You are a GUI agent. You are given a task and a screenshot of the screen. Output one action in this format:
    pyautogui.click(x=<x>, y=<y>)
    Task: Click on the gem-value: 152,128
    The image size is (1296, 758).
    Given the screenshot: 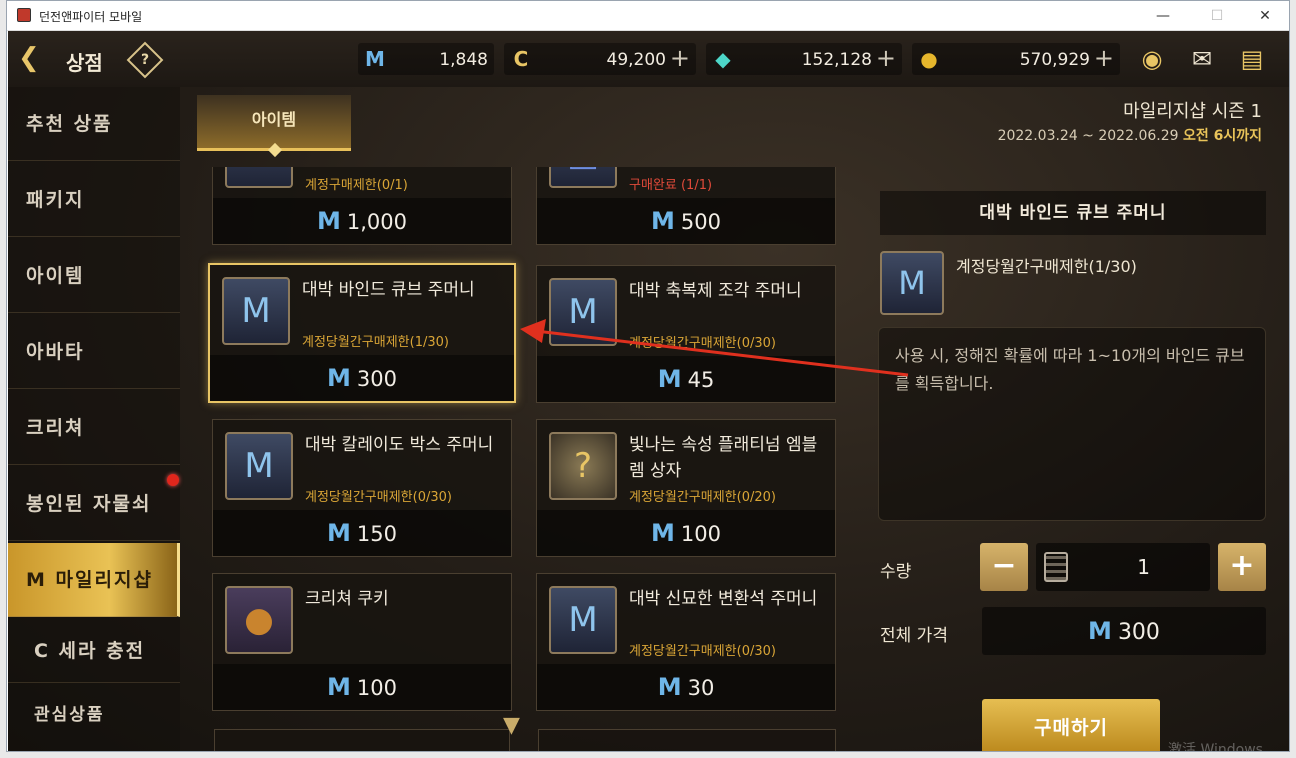 What is the action you would take?
    pyautogui.click(x=836, y=60)
    